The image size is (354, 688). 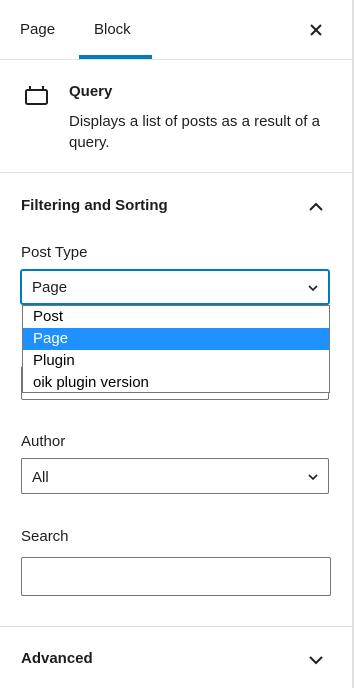 I want to click on advanced-panel-title: Advanced, so click(x=57, y=658).